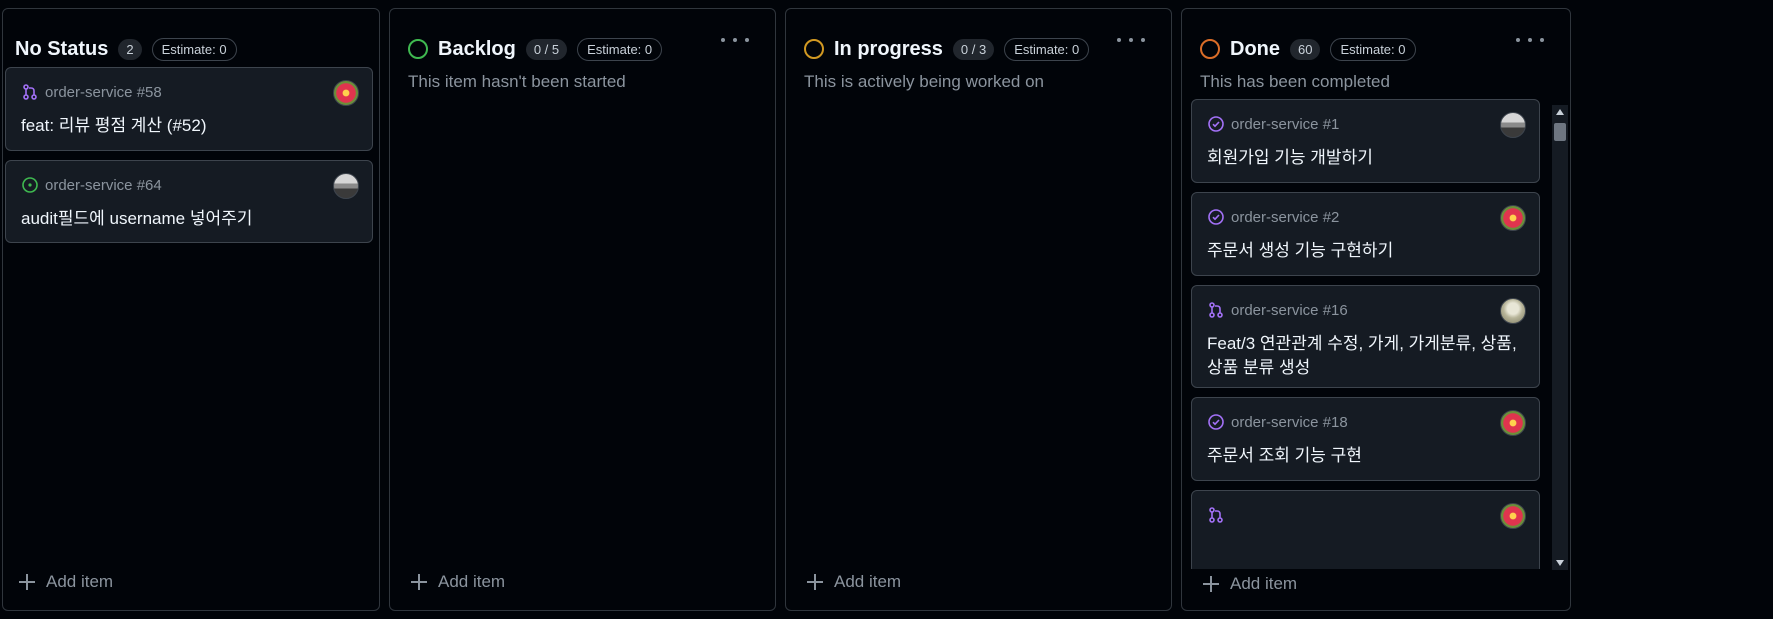  Describe the element at coordinates (1560, 112) in the screenshot. I see `scroll-up-arrow-icon` at that location.